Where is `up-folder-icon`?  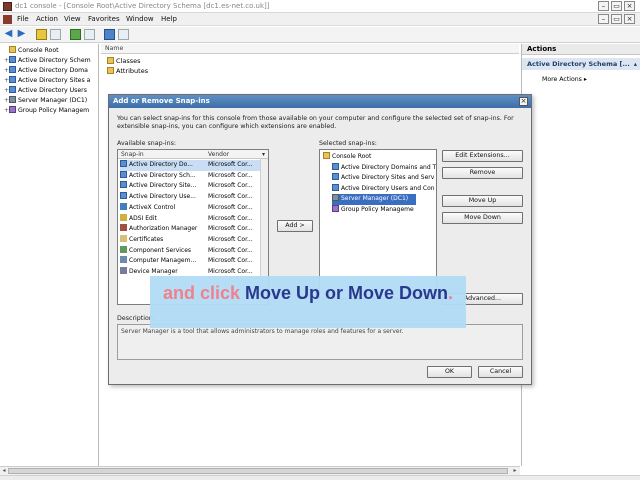 up-folder-icon is located at coordinates (41, 34).